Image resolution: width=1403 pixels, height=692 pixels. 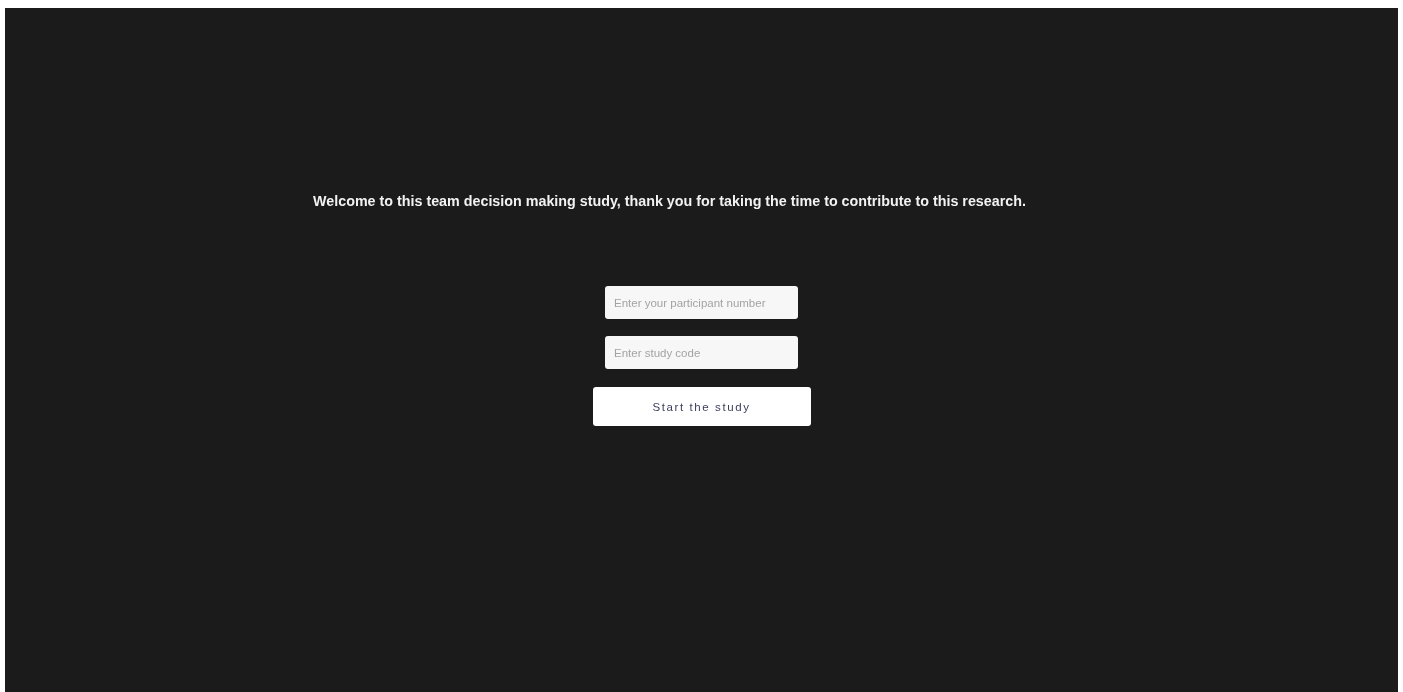 I want to click on input-field: Enter your participant number, so click(x=701, y=302).